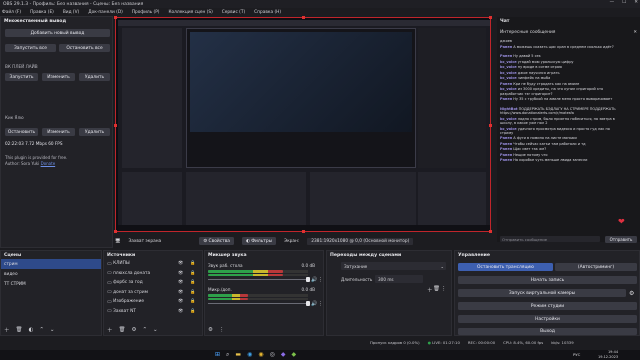  Describe the element at coordinates (51, 284) in the screenshot. I see `scene-item: ТТ СТРИМ` at that location.